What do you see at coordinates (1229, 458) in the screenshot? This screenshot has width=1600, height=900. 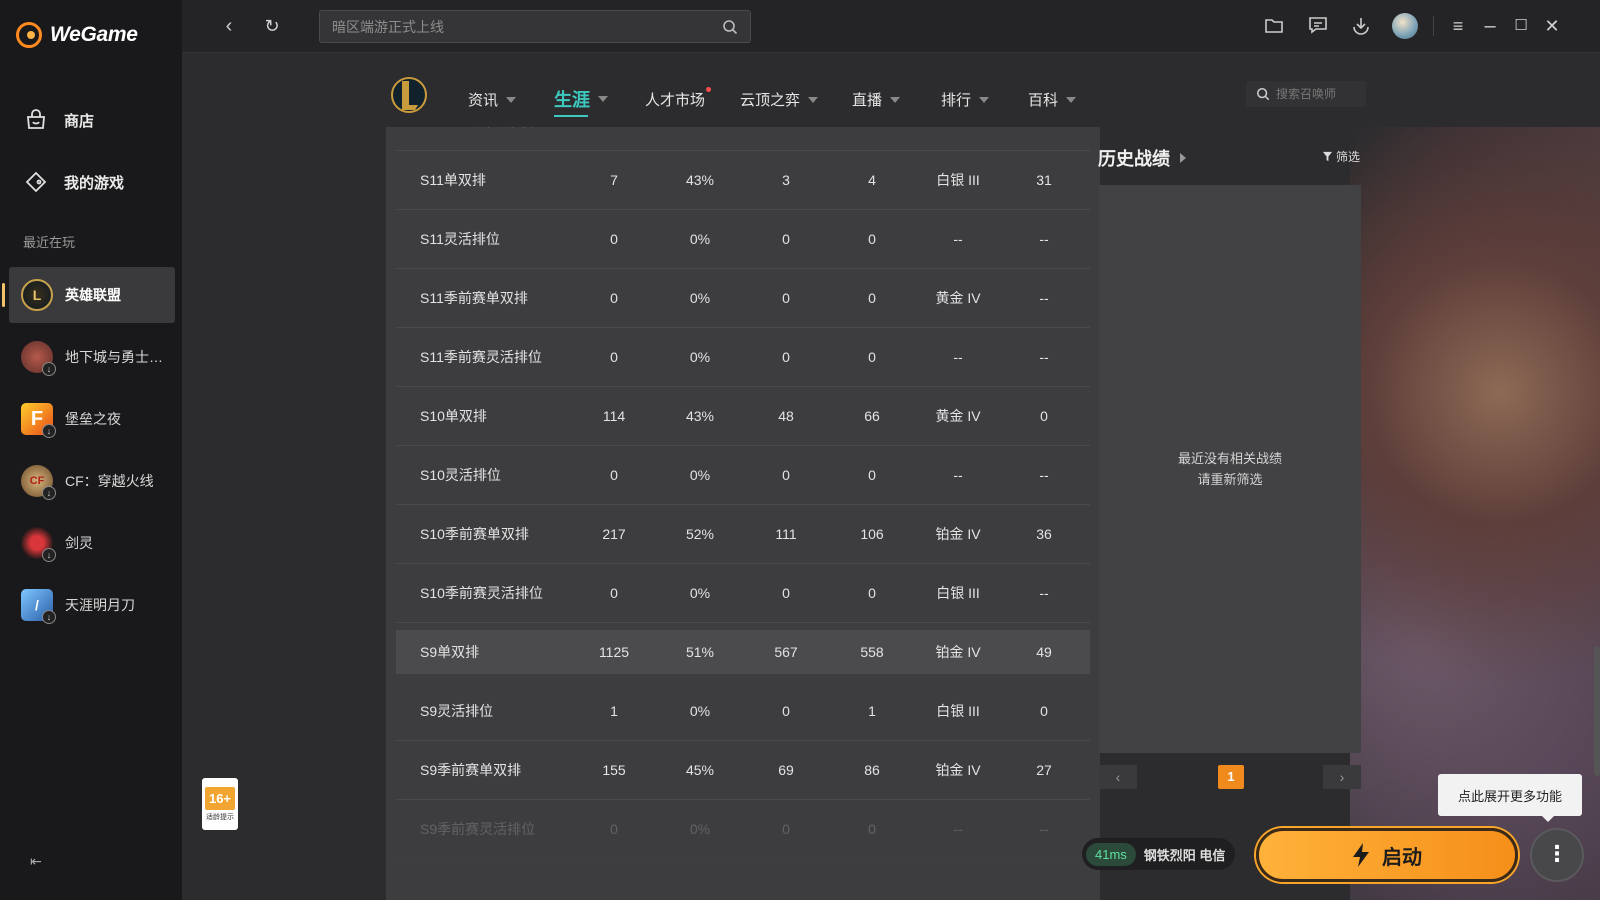 I see `empty-message: 最近没有相关战绩` at bounding box center [1229, 458].